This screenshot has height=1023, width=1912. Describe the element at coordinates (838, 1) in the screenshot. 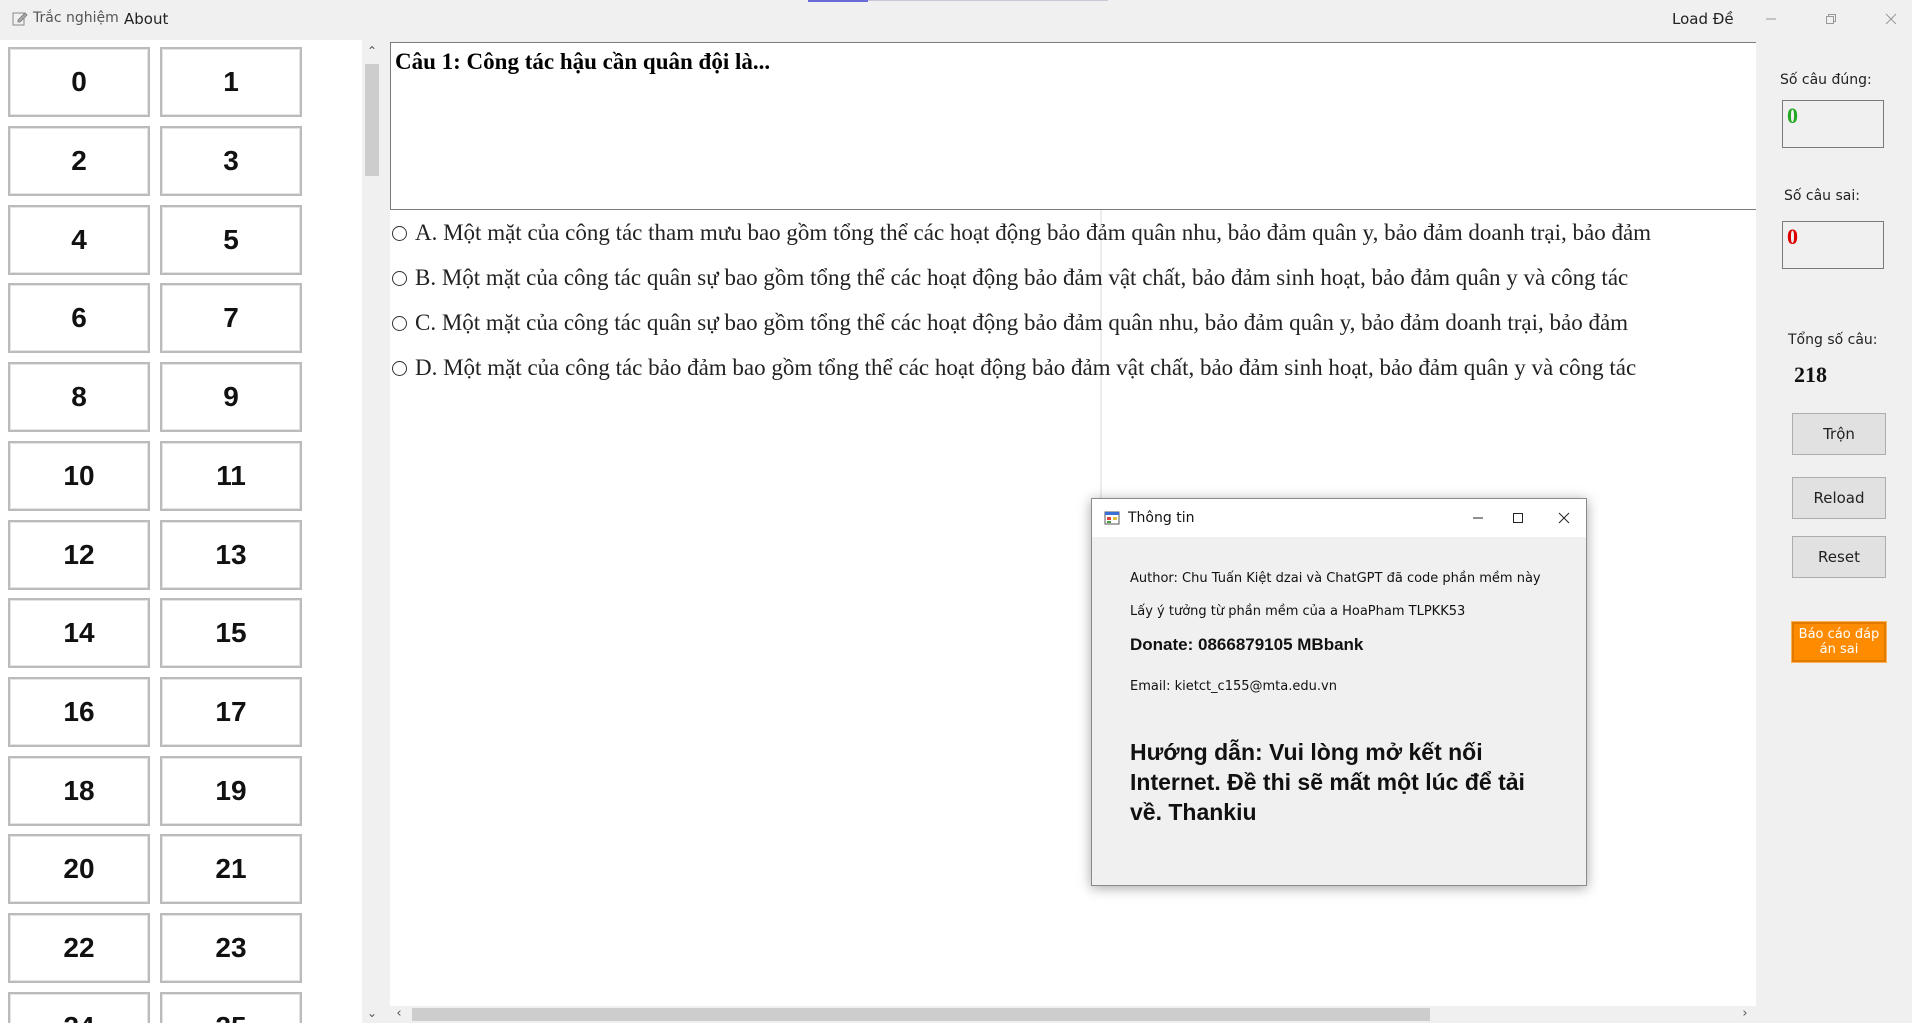

I see `top-accent-line` at that location.